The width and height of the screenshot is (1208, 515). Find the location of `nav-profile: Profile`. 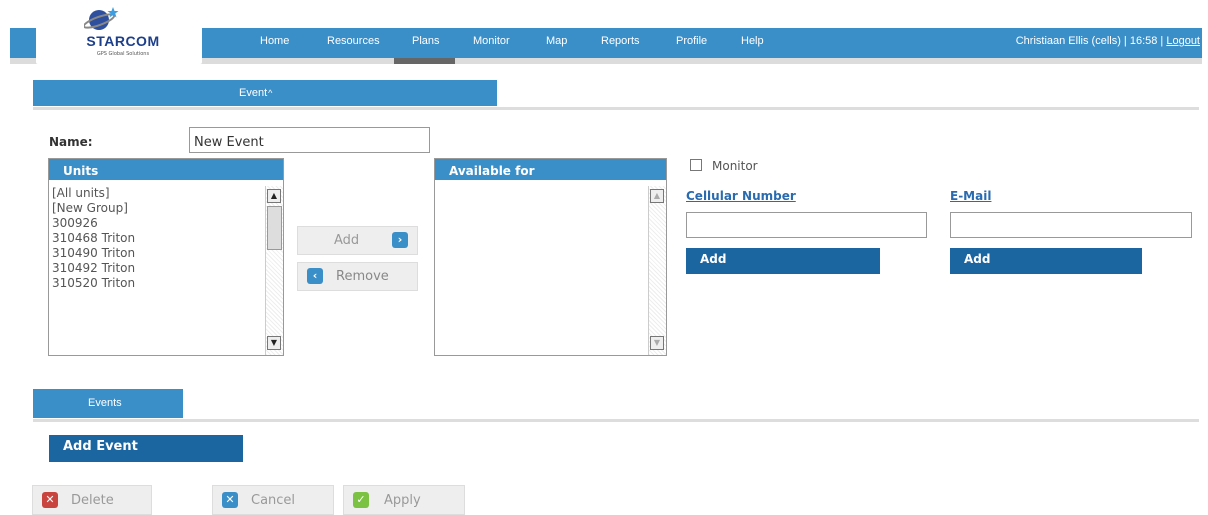

nav-profile: Profile is located at coordinates (691, 41).